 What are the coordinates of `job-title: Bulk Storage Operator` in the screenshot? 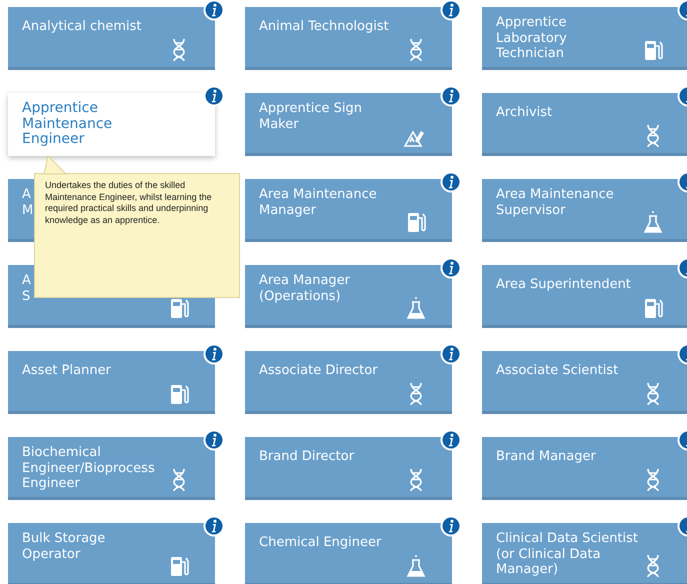 It's located at (64, 546).